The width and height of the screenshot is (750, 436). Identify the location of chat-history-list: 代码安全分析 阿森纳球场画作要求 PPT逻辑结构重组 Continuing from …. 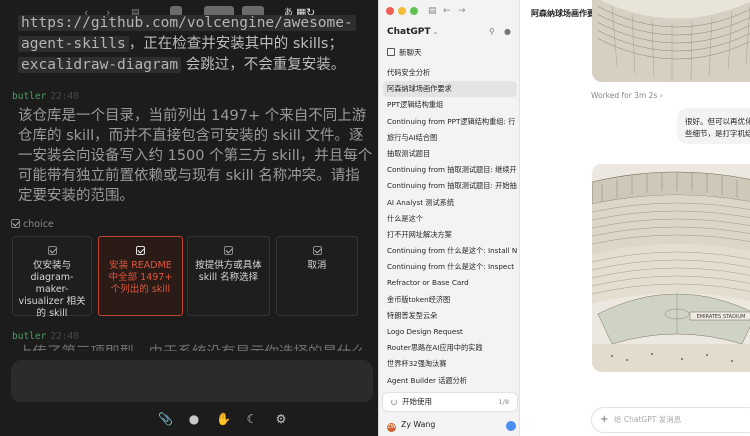
(450, 227).